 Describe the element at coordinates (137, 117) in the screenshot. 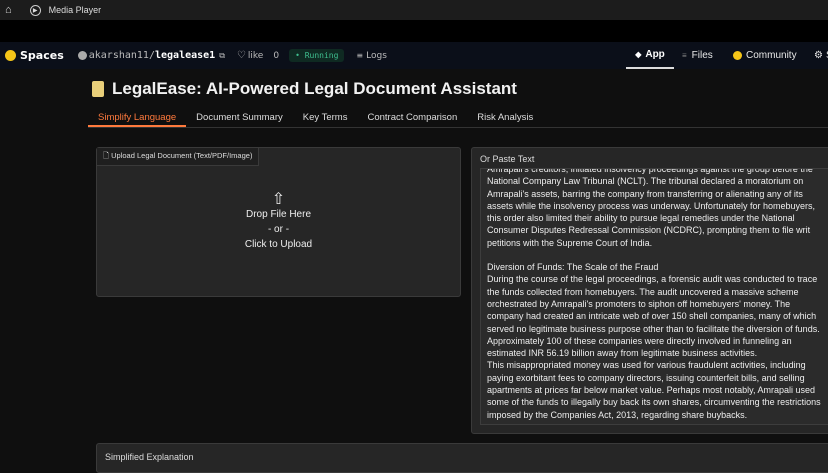

I see `tab-simplify-language: Simplify Language` at that location.